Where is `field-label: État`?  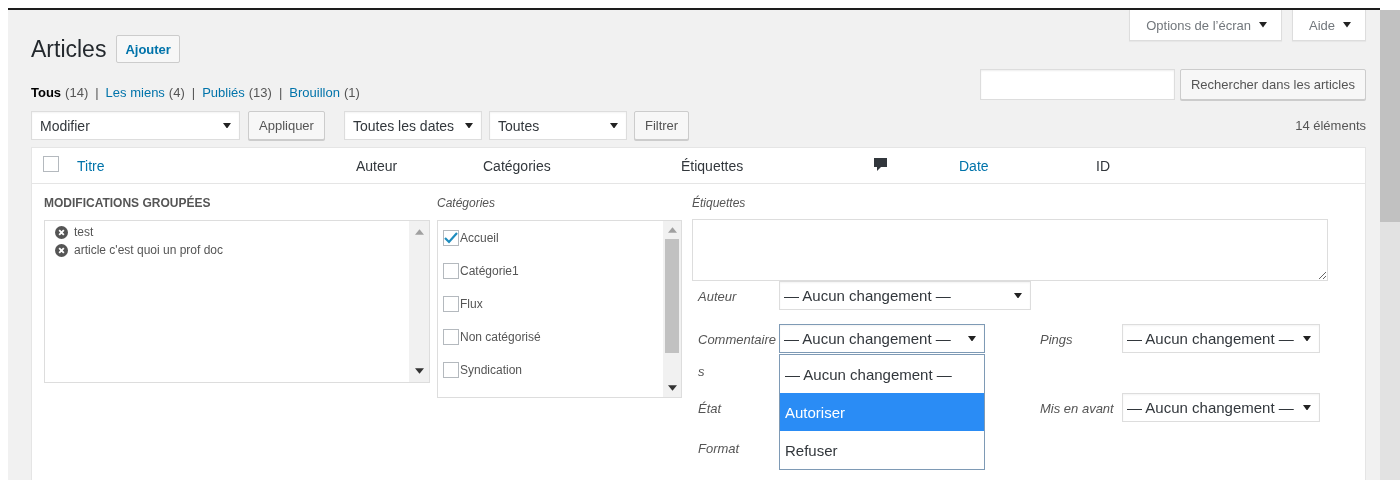 field-label: État is located at coordinates (710, 408).